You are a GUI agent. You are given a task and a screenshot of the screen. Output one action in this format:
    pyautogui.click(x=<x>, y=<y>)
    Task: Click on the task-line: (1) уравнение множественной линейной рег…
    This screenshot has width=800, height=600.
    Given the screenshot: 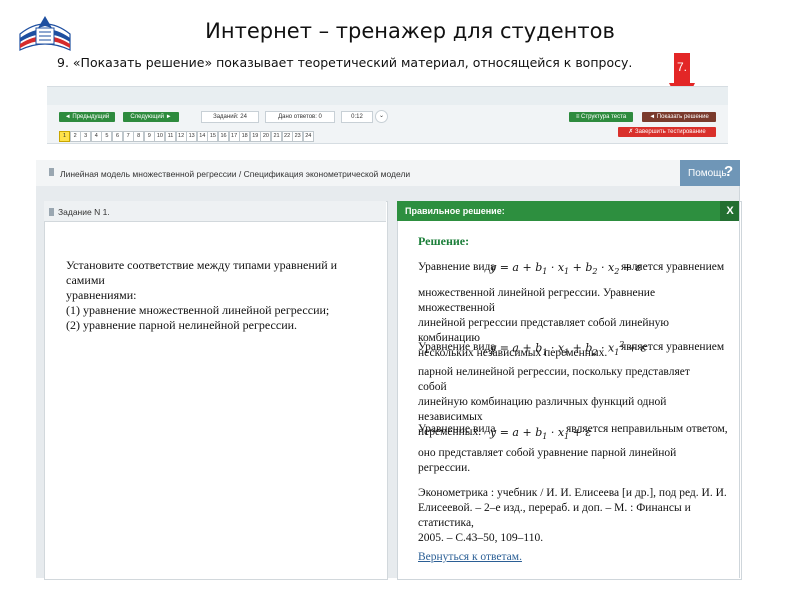 What is the action you would take?
    pyautogui.click(x=198, y=310)
    